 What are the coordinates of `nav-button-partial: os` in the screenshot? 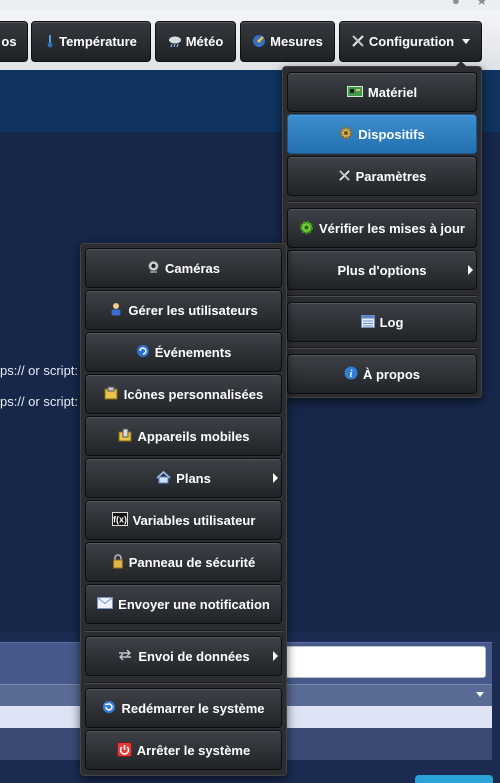 It's located at (14, 41).